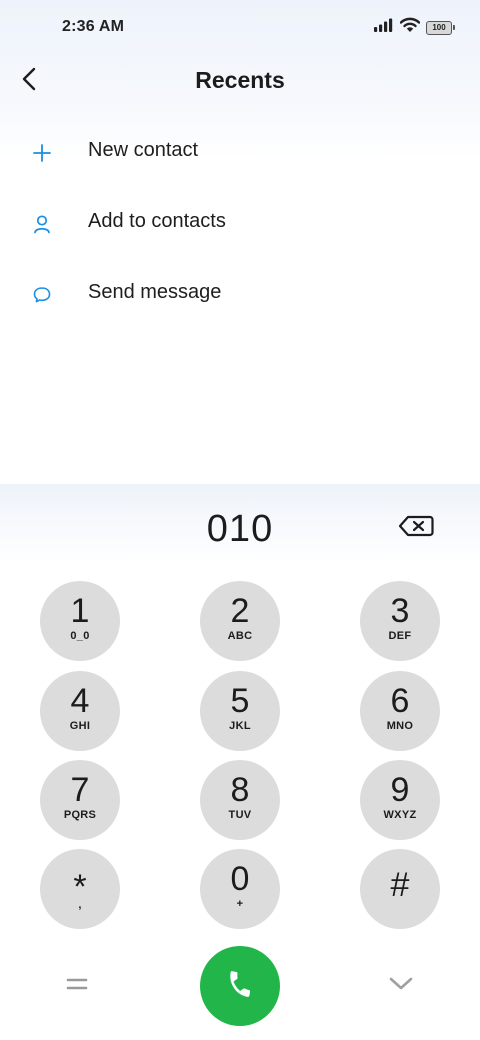  I want to click on phone-icon, so click(240, 986).